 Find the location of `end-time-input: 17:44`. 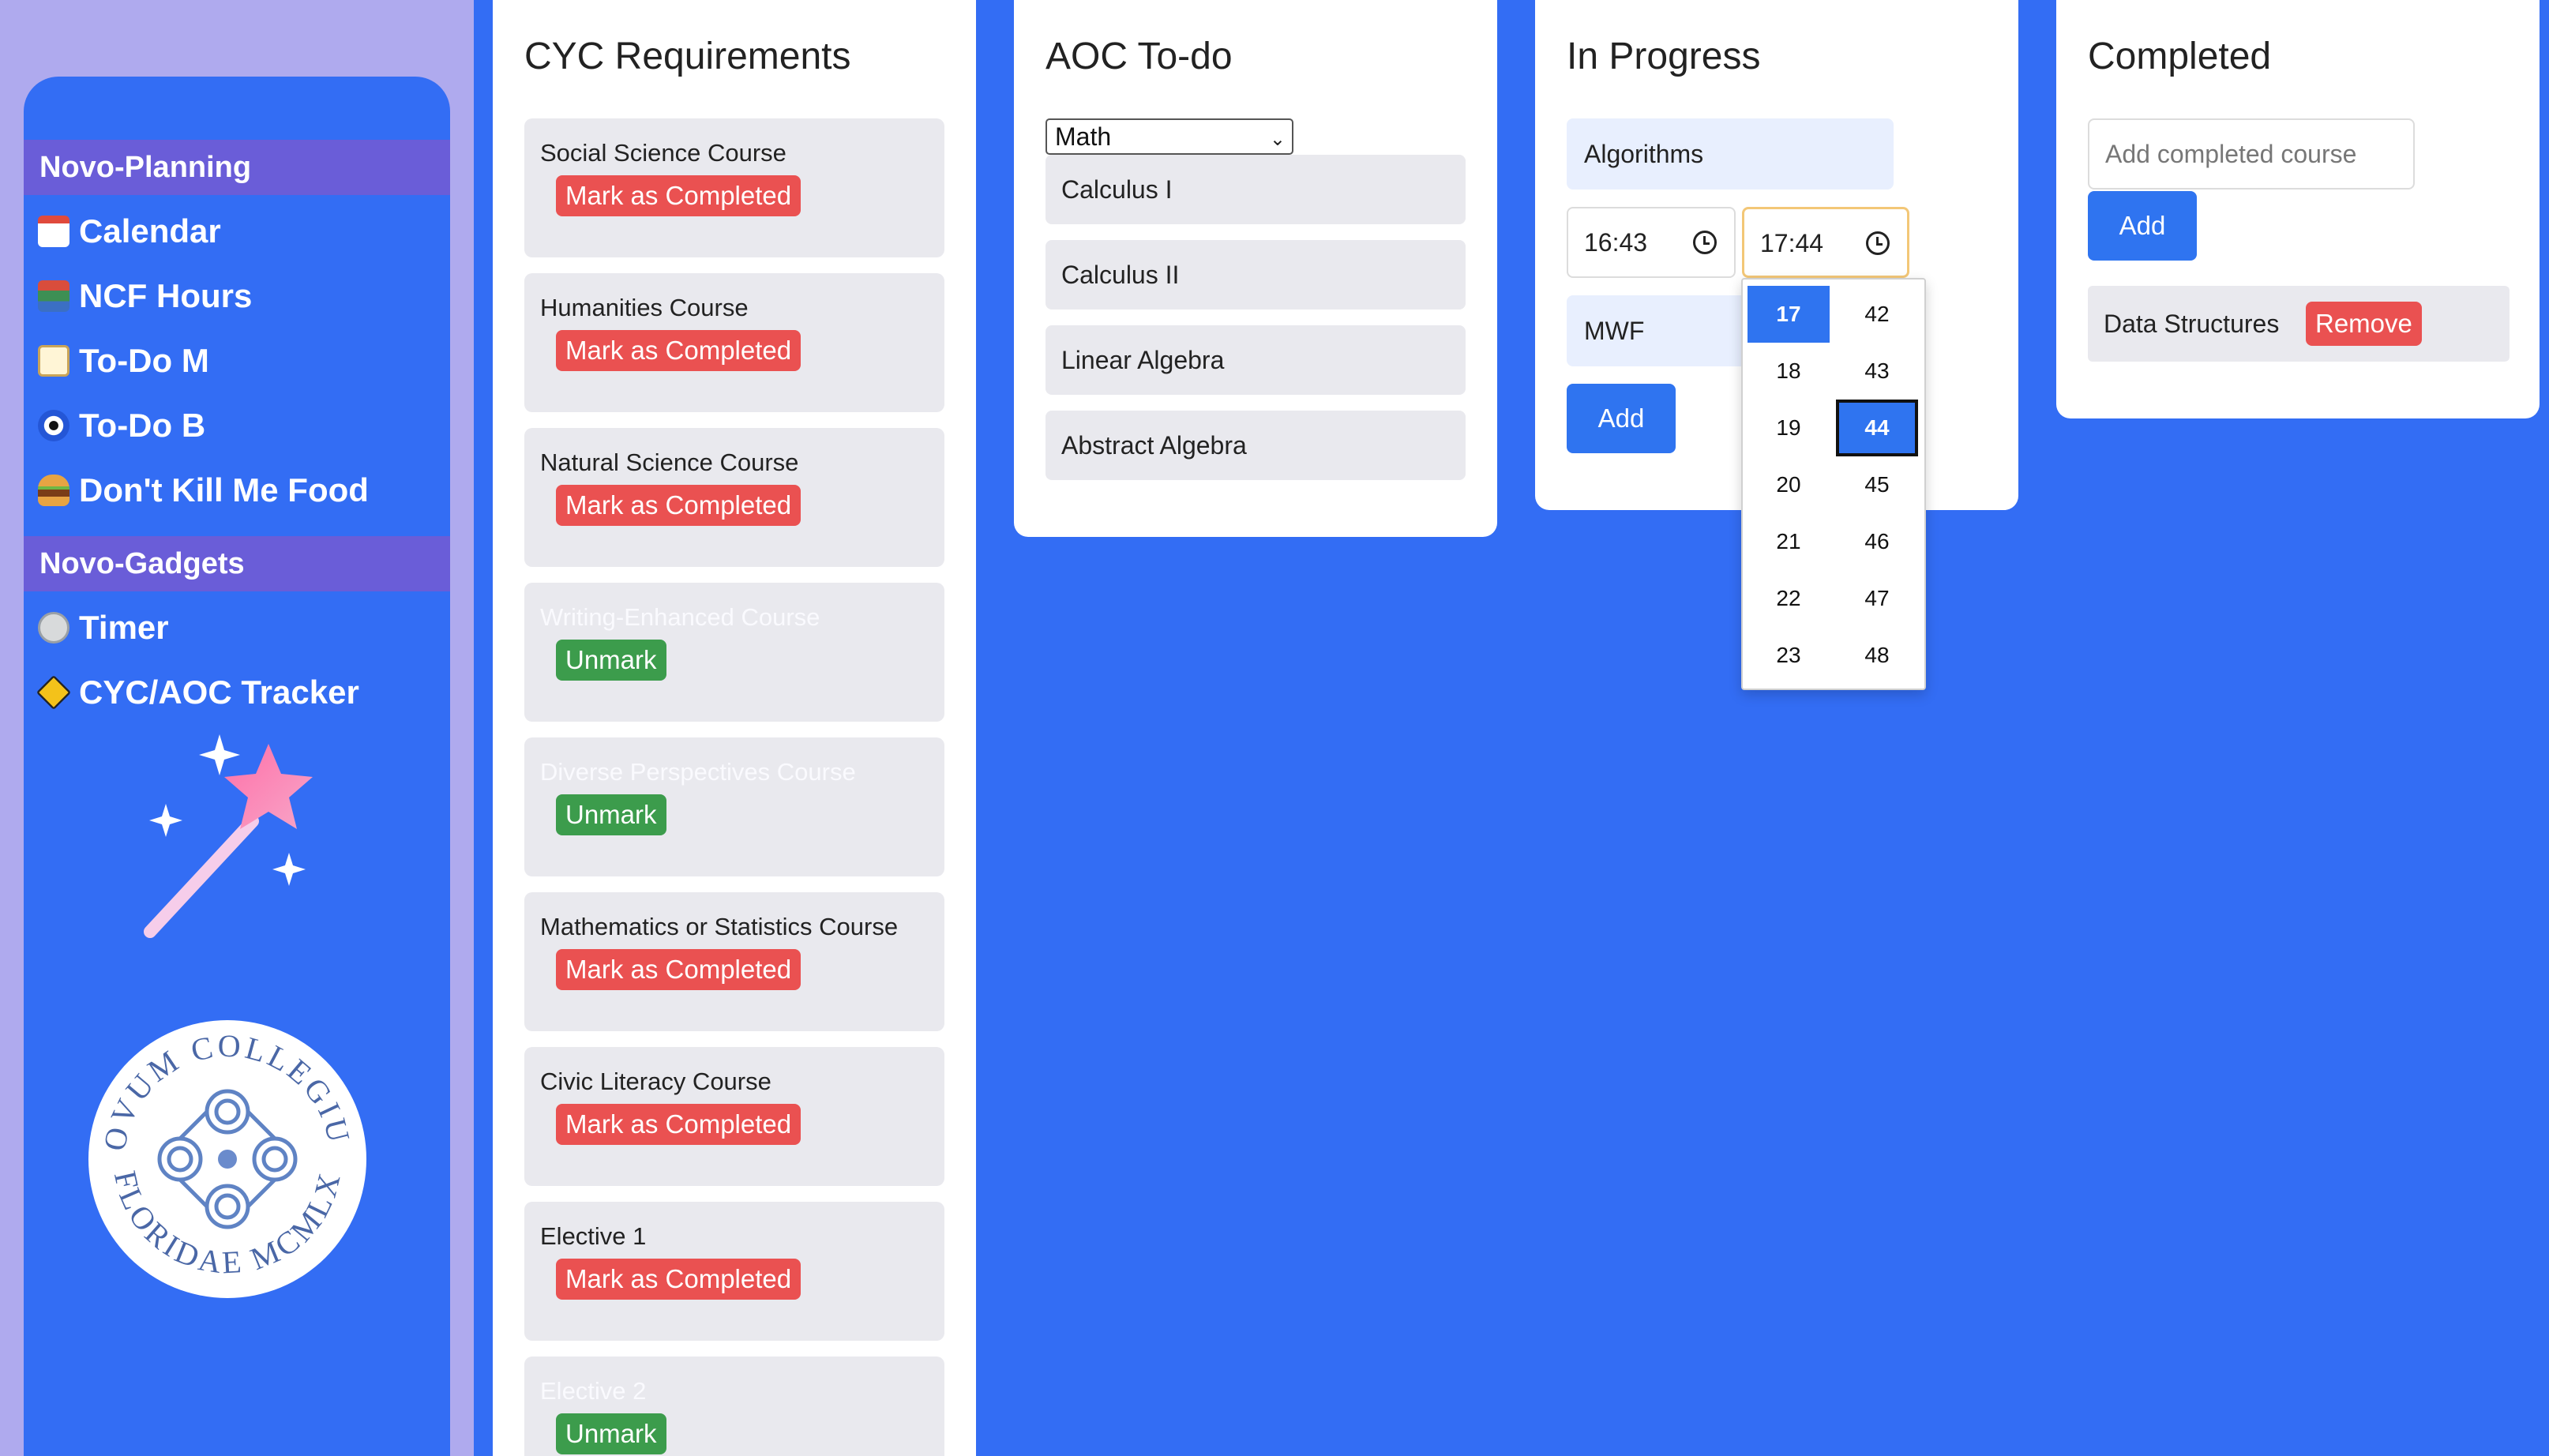

end-time-input: 17:44 is located at coordinates (1825, 242).